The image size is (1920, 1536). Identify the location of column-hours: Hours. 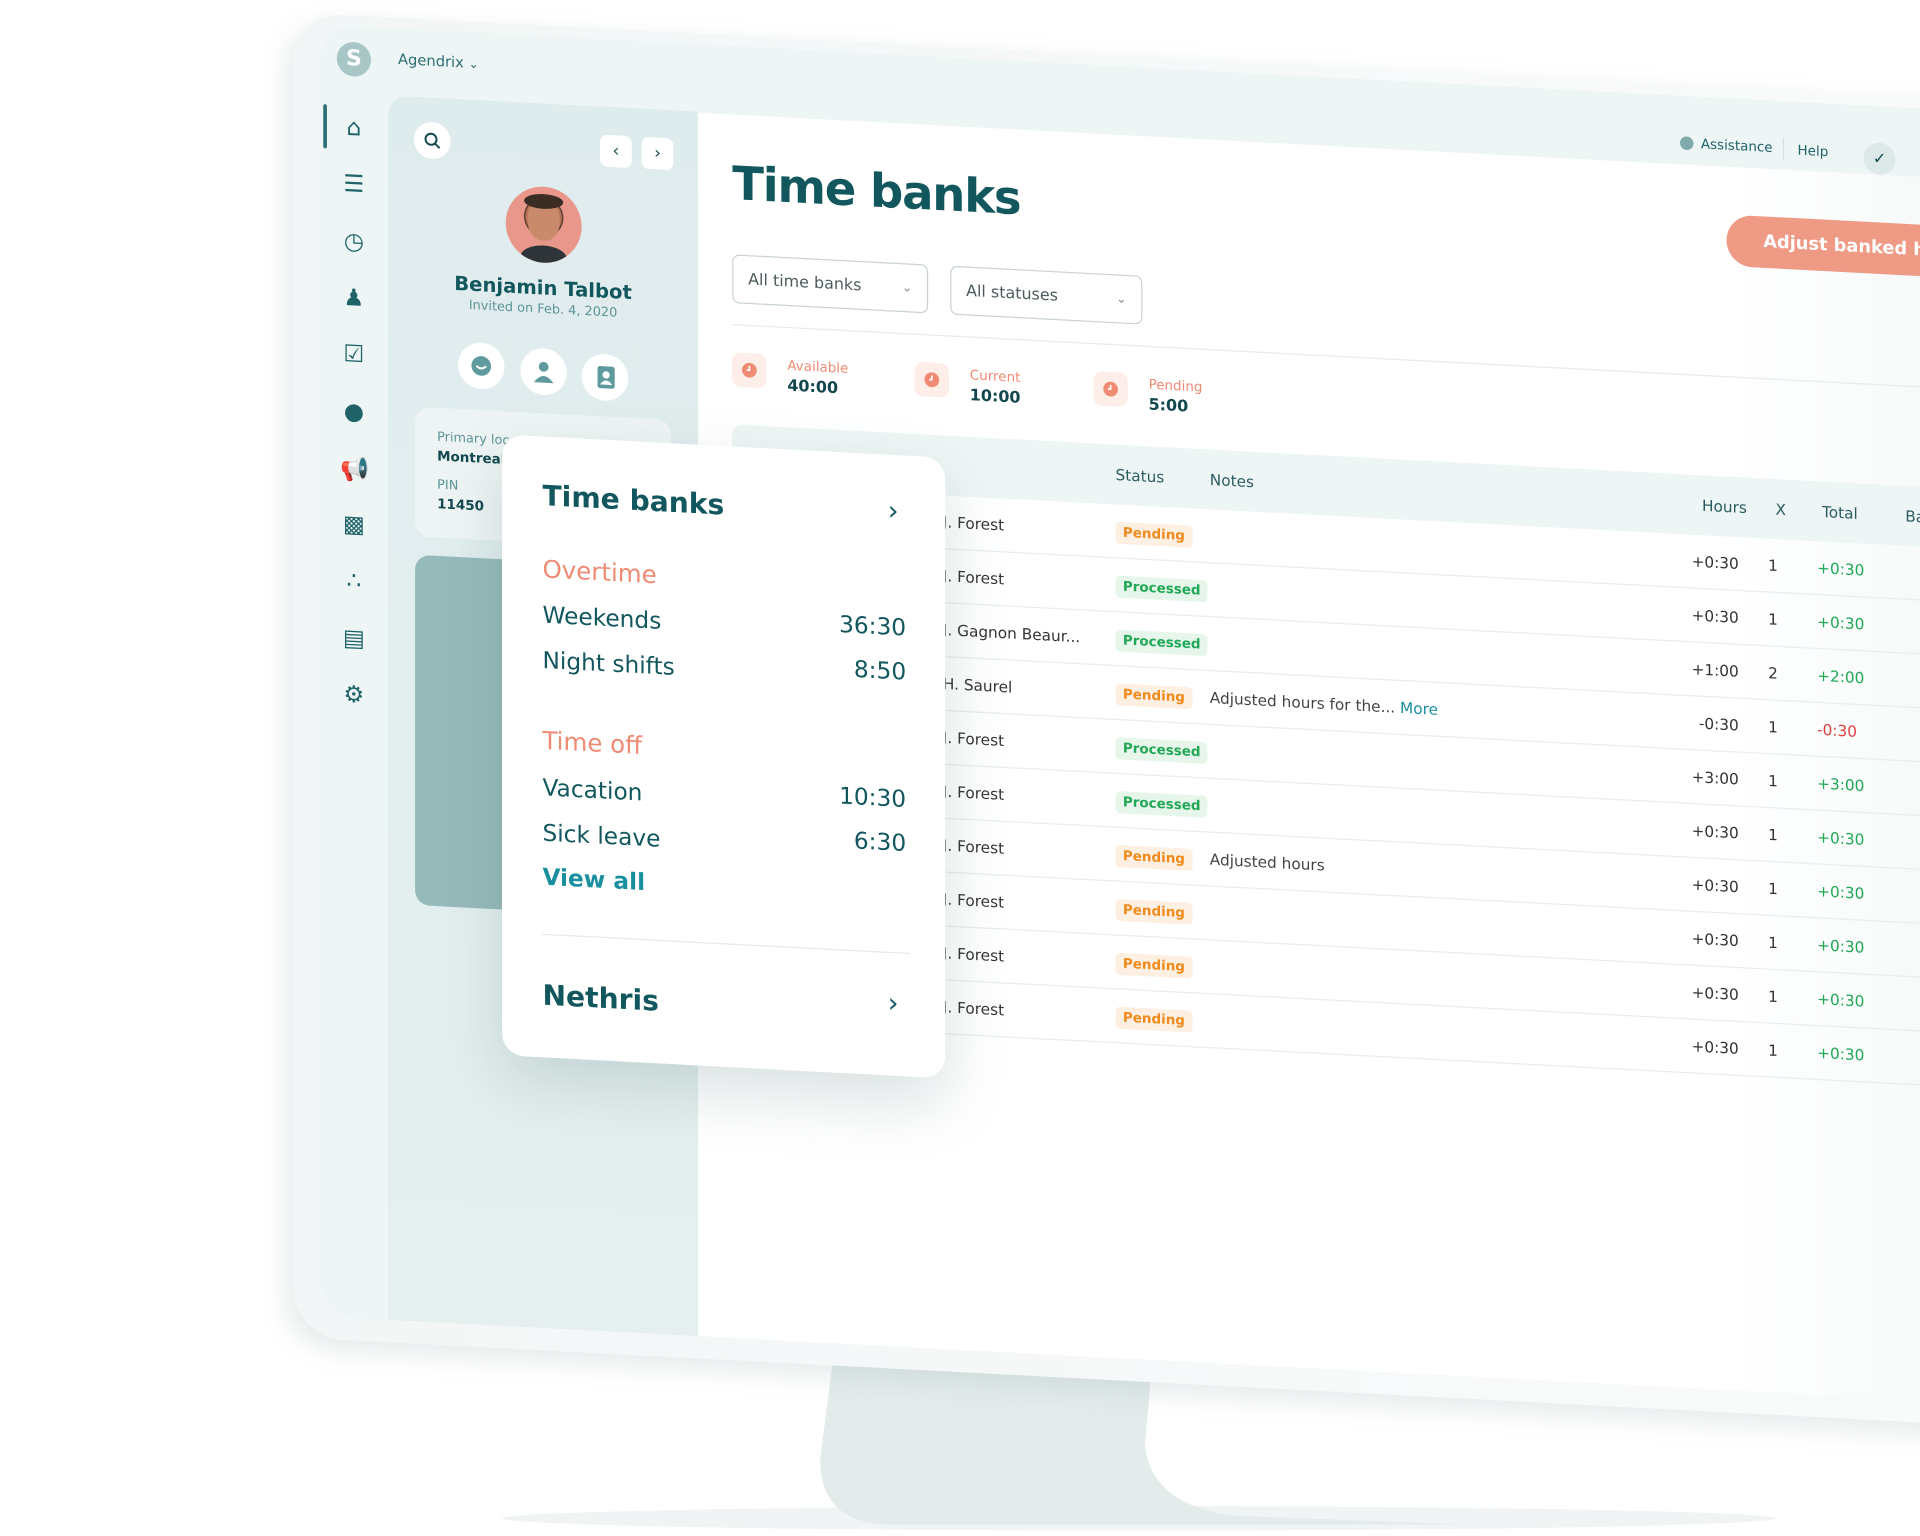
(1724, 506).